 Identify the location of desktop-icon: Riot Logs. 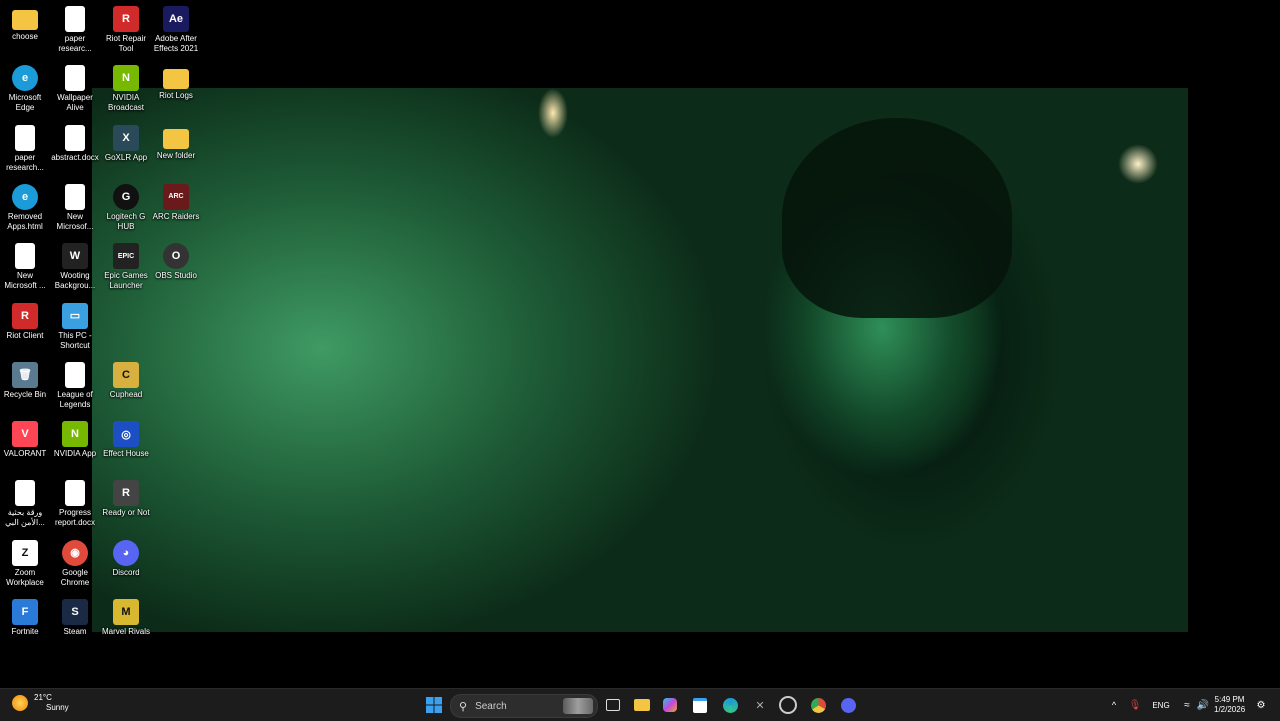
(176, 83).